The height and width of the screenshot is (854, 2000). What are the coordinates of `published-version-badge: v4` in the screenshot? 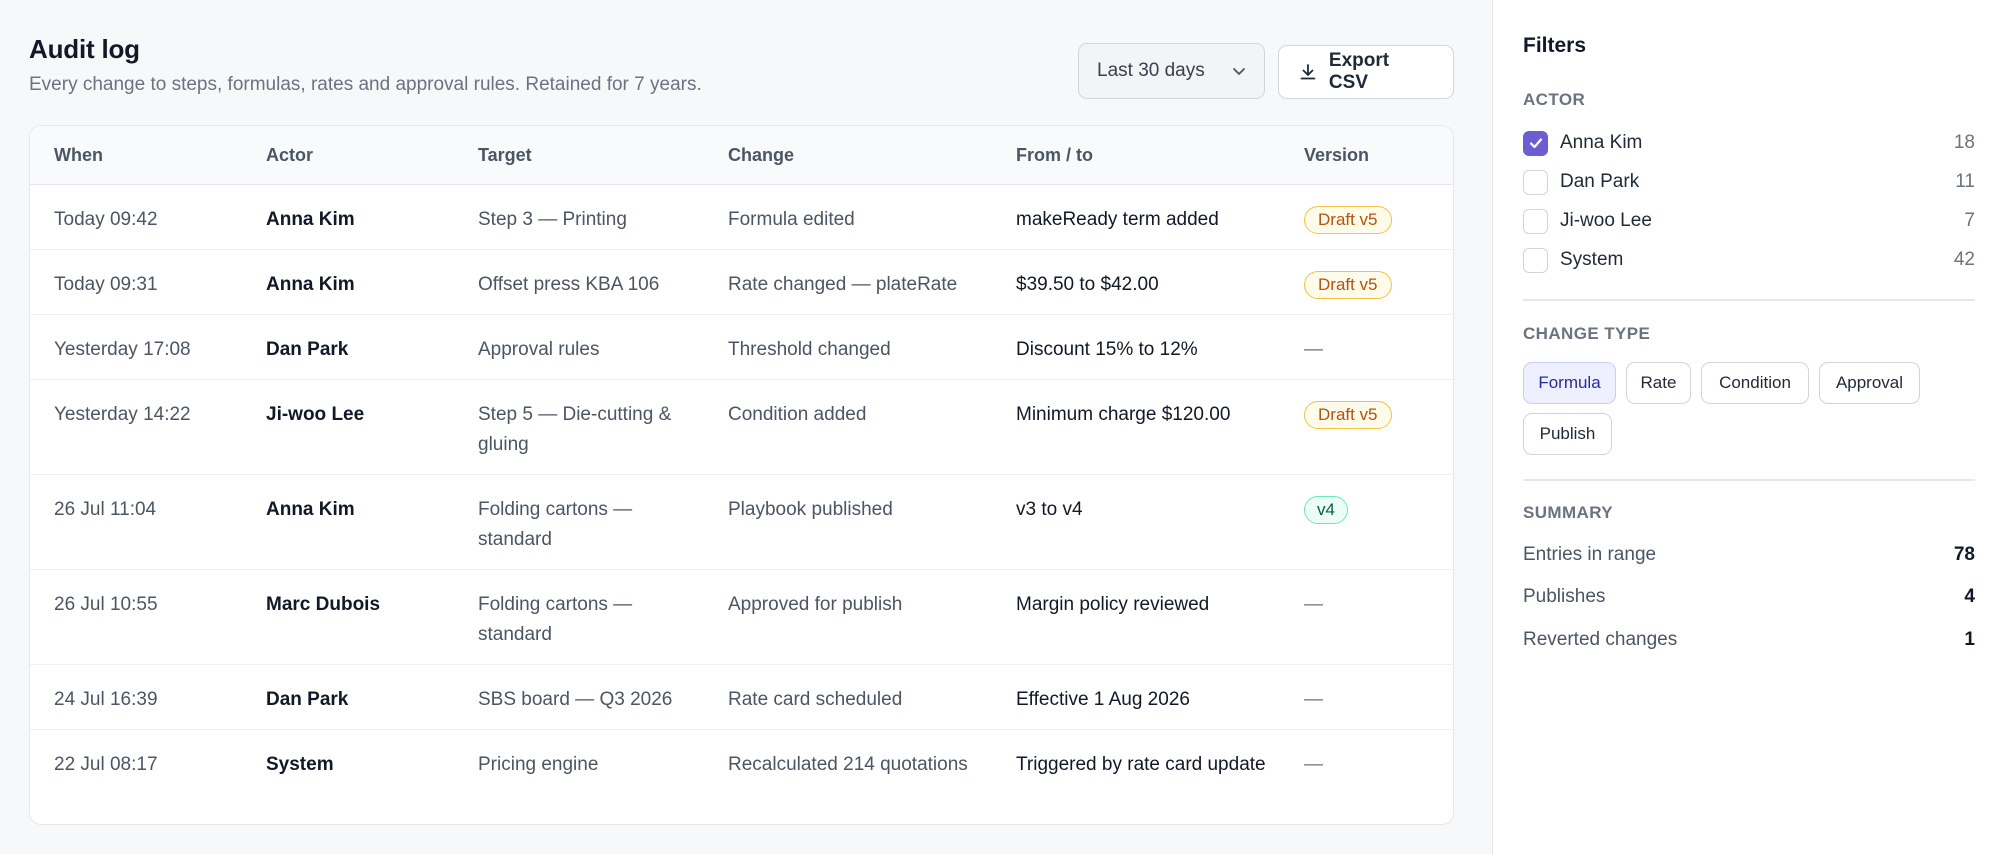 It's located at (1326, 510).